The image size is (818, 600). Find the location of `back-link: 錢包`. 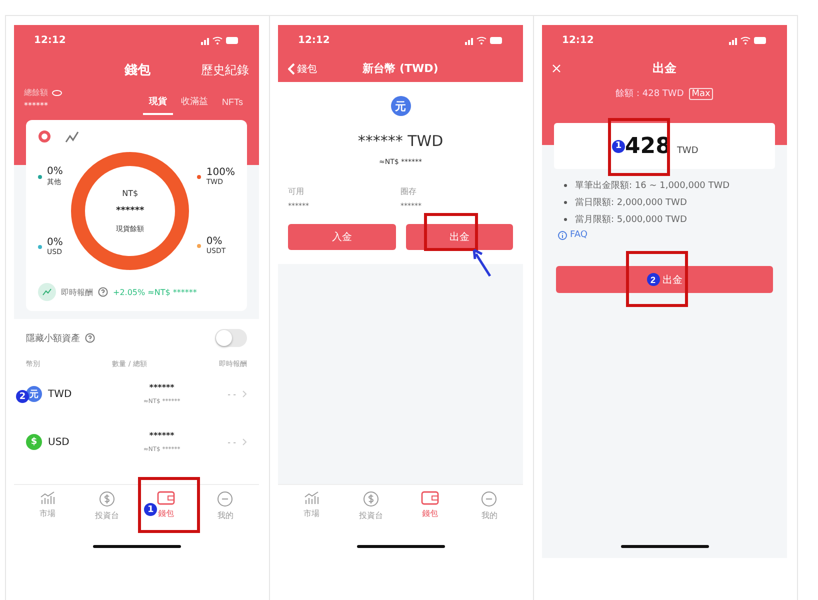

back-link: 錢包 is located at coordinates (307, 69).